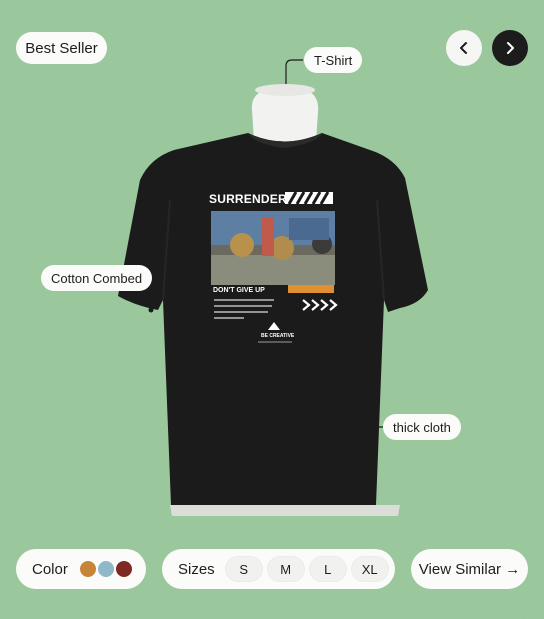 The height and width of the screenshot is (619, 544). Describe the element at coordinates (105, 569) in the screenshot. I see `color-swatch-blue` at that location.